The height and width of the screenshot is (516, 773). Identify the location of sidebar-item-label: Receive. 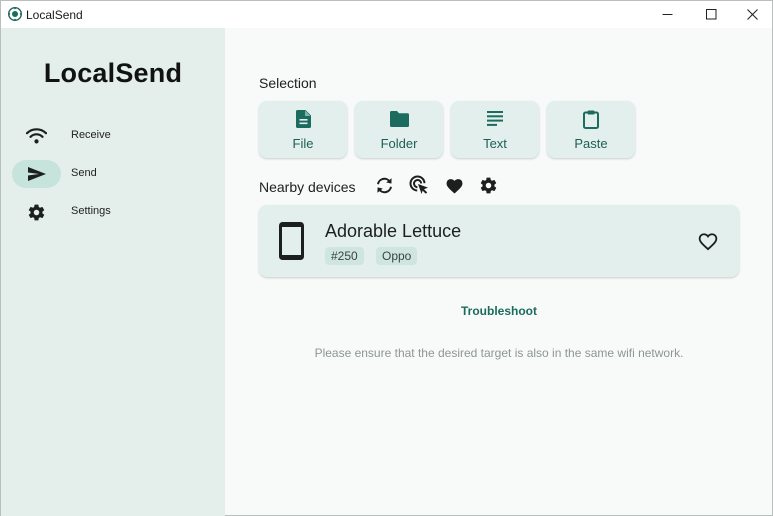
(91, 135).